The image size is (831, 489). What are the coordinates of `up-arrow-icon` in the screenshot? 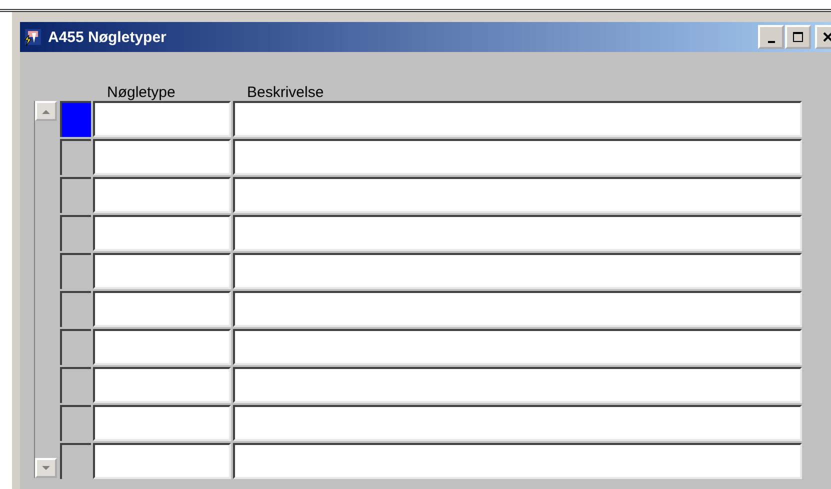 It's located at (46, 111).